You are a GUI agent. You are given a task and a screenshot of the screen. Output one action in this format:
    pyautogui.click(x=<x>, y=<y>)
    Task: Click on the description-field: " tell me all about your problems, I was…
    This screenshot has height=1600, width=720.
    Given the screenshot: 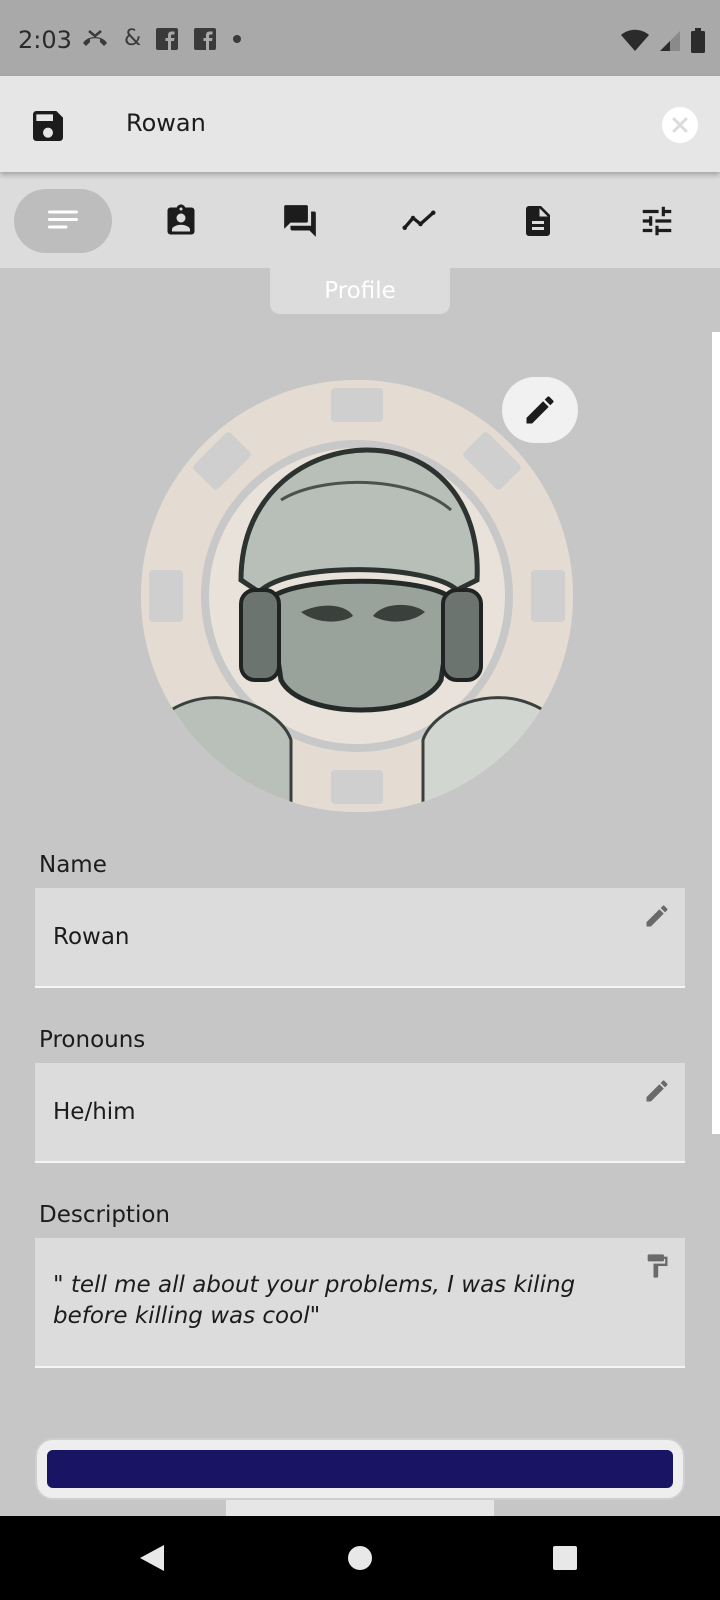 What is the action you would take?
    pyautogui.click(x=360, y=1303)
    